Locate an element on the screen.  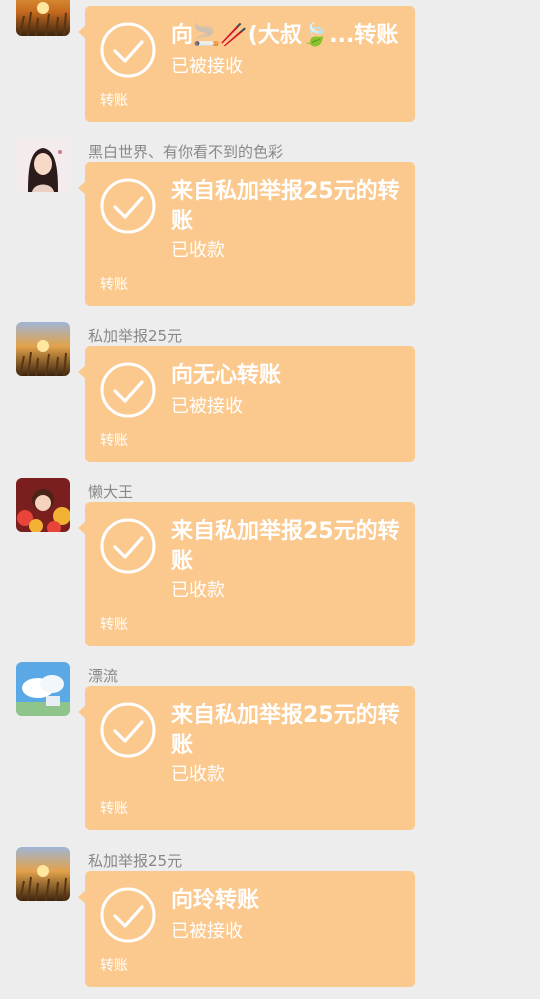
illustrated-girl-avatar-image is located at coordinates (43, 165).